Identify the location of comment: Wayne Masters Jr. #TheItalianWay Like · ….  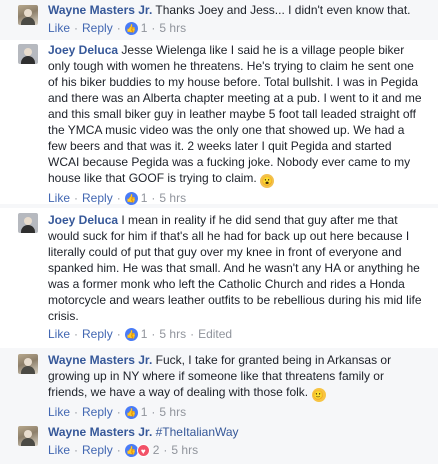
(219, 442).